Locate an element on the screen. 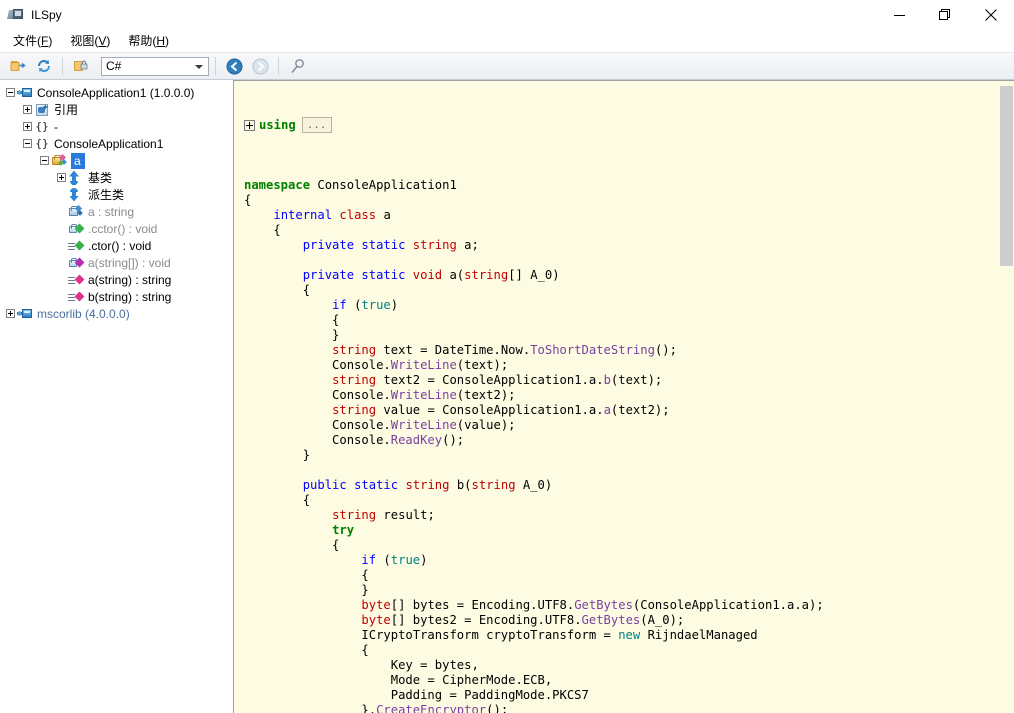  tree-node-field-a-string: a : string is located at coordinates (113, 211).